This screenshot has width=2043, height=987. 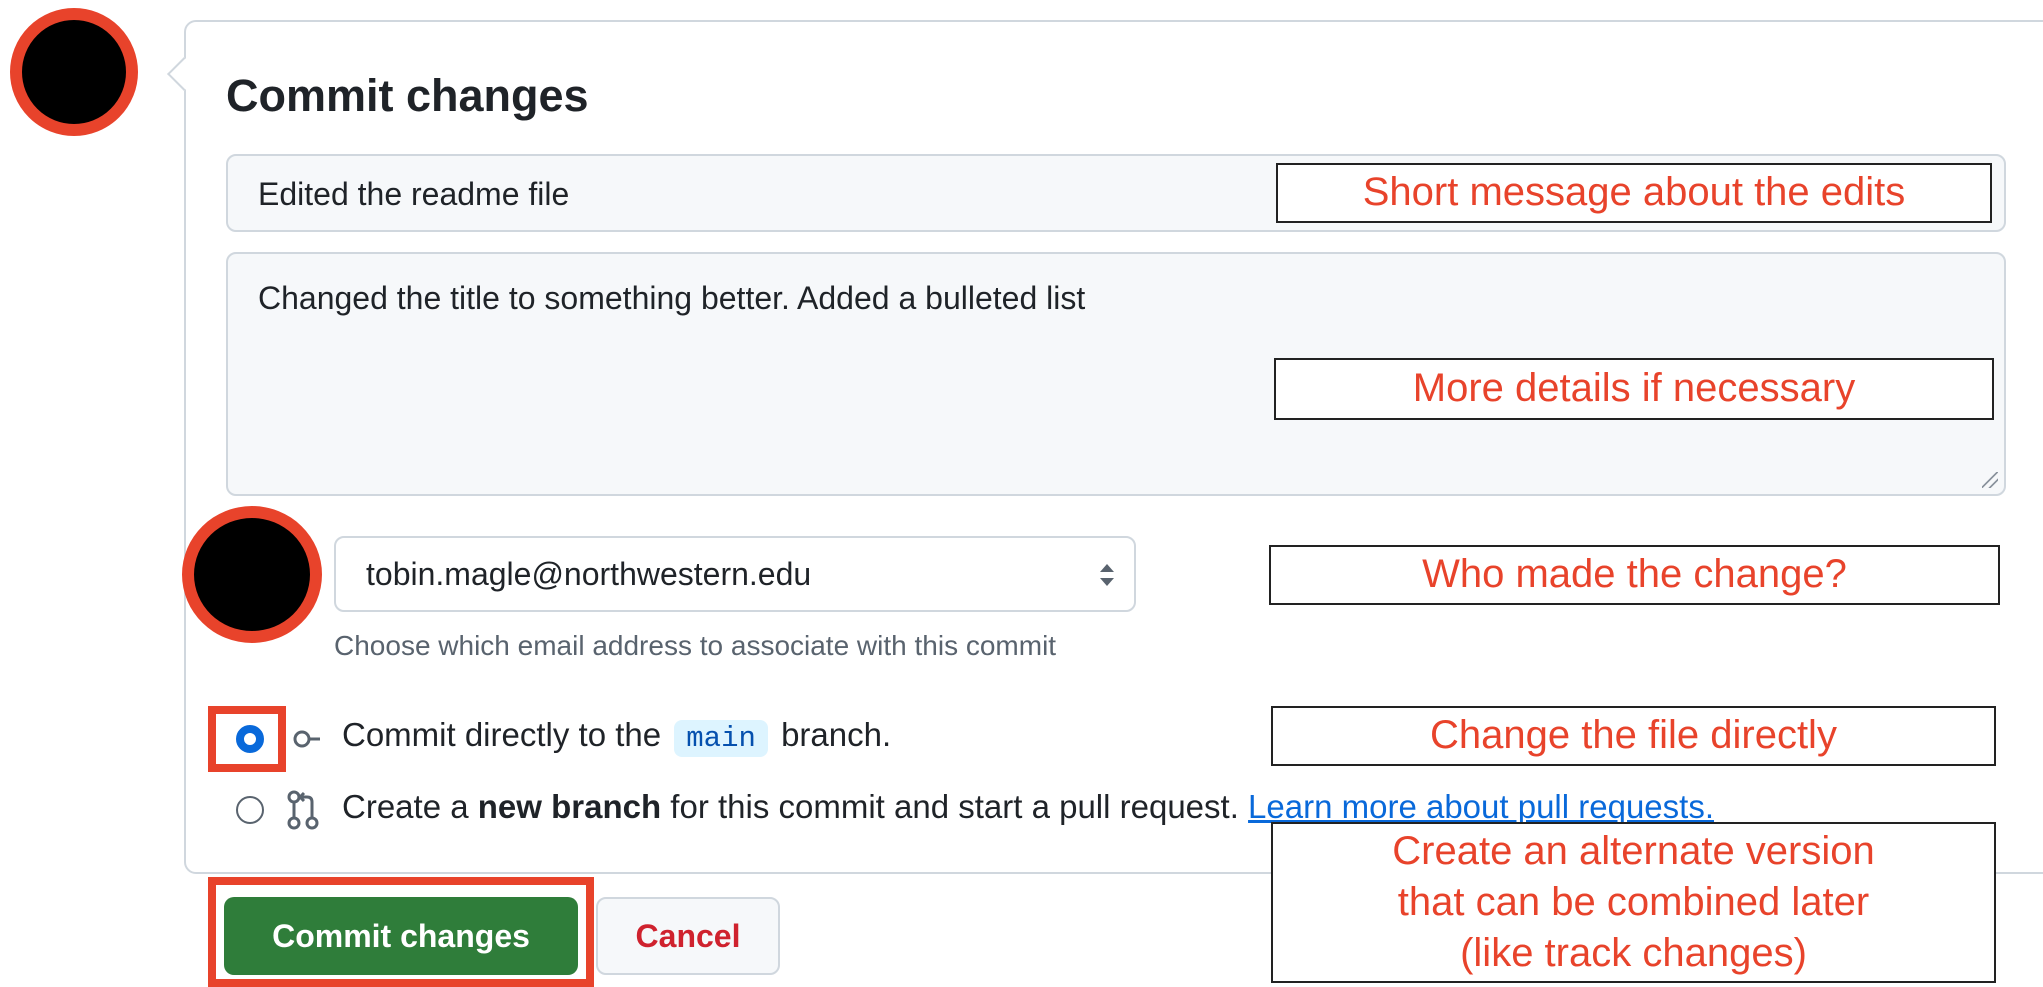 What do you see at coordinates (405, 806) in the screenshot?
I see `option-new-branch-prefix: Create a` at bounding box center [405, 806].